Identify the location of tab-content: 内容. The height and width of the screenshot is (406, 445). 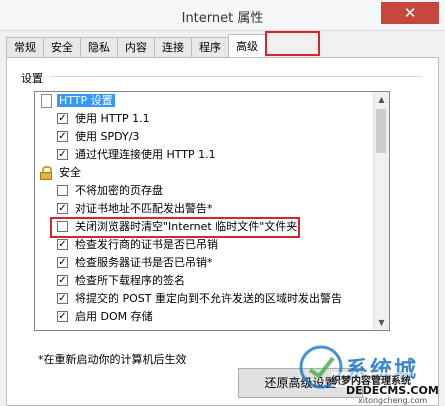
(136, 47).